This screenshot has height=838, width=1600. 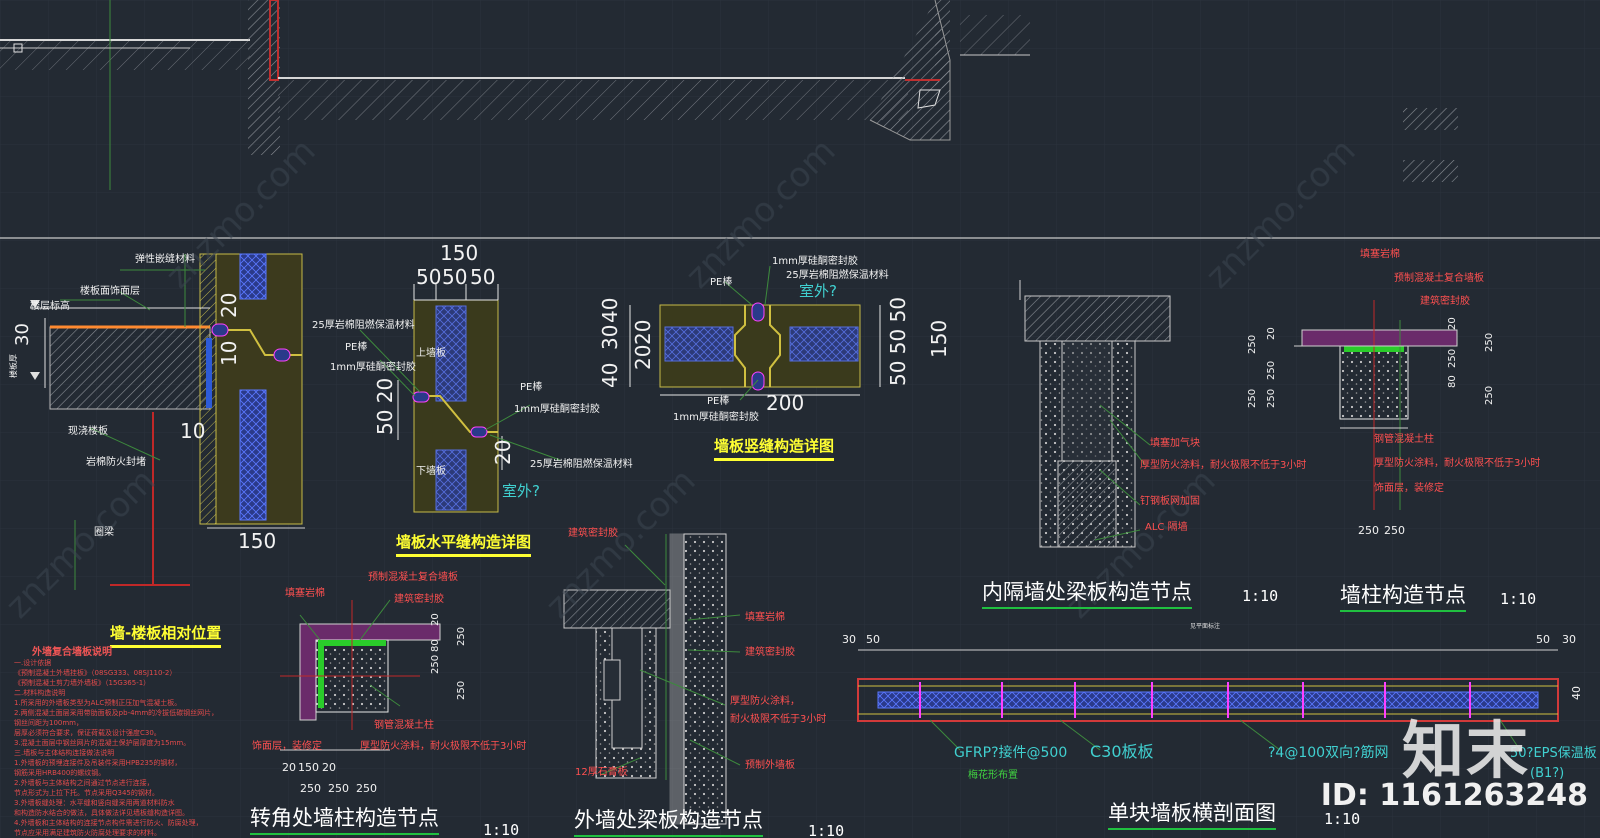 What do you see at coordinates (64, 753) in the screenshot?
I see `notes-line: 三.墙板与主体结构连接做法说明` at bounding box center [64, 753].